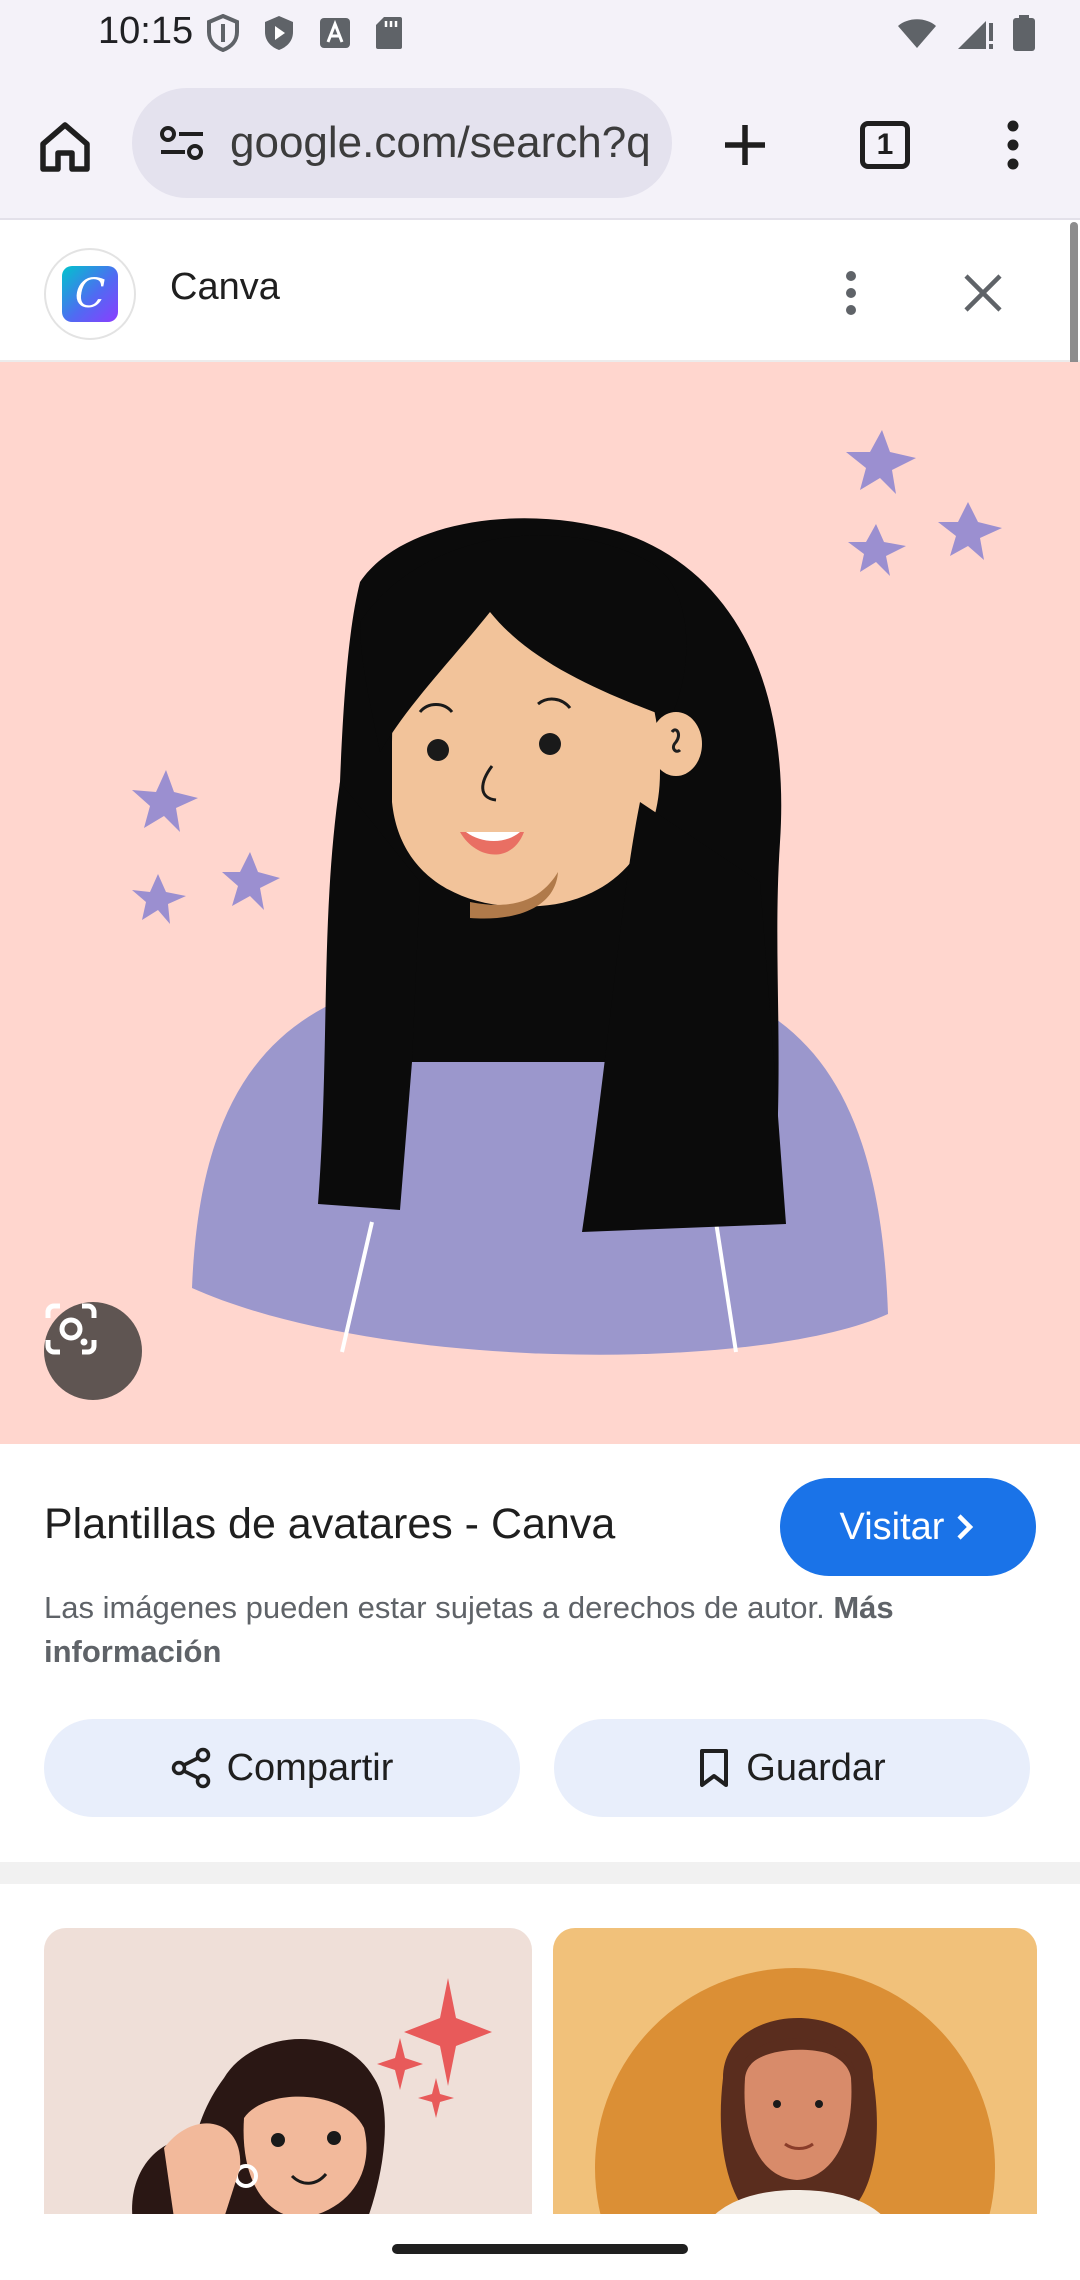 This screenshot has width=1080, height=2280. Describe the element at coordinates (540, 292) in the screenshot. I see `image-viewer-header: C Canva` at that location.